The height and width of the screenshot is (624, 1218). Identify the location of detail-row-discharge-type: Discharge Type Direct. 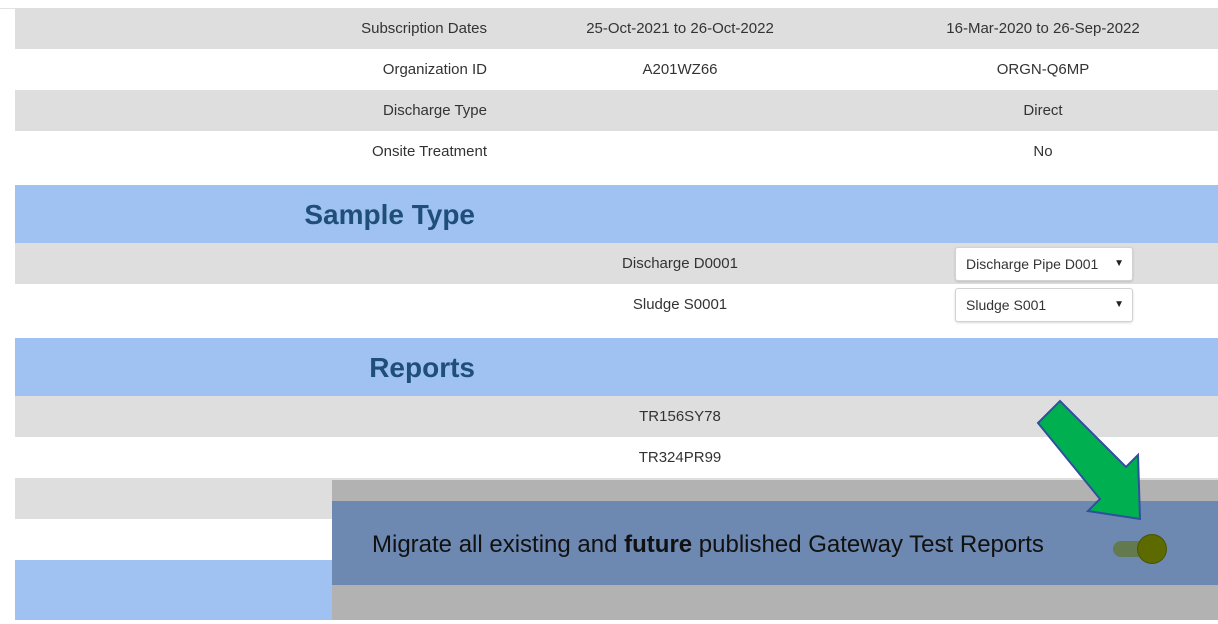
(616, 110).